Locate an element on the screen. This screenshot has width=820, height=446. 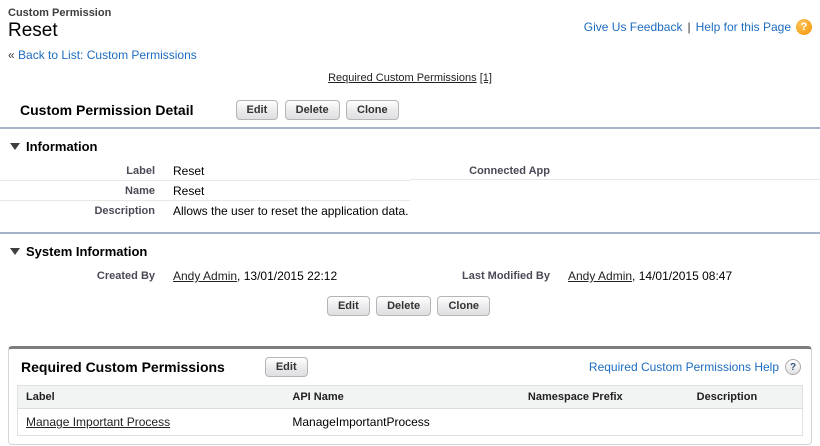
edit-button-bottom: Edit is located at coordinates (348, 306).